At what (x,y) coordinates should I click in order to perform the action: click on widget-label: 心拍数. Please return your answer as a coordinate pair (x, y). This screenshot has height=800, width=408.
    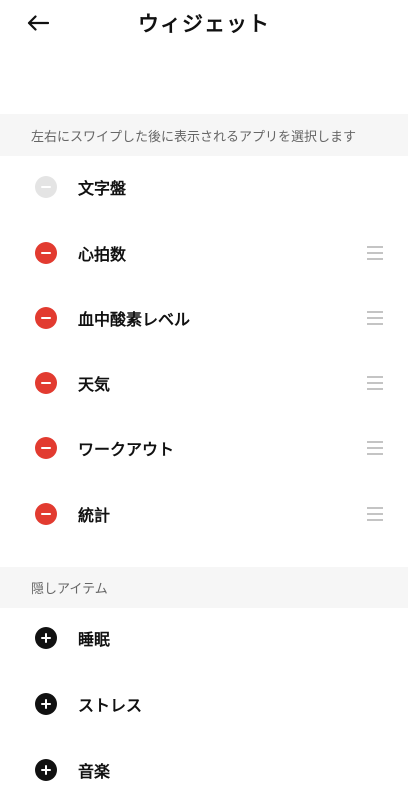
    Looking at the image, I should click on (102, 254).